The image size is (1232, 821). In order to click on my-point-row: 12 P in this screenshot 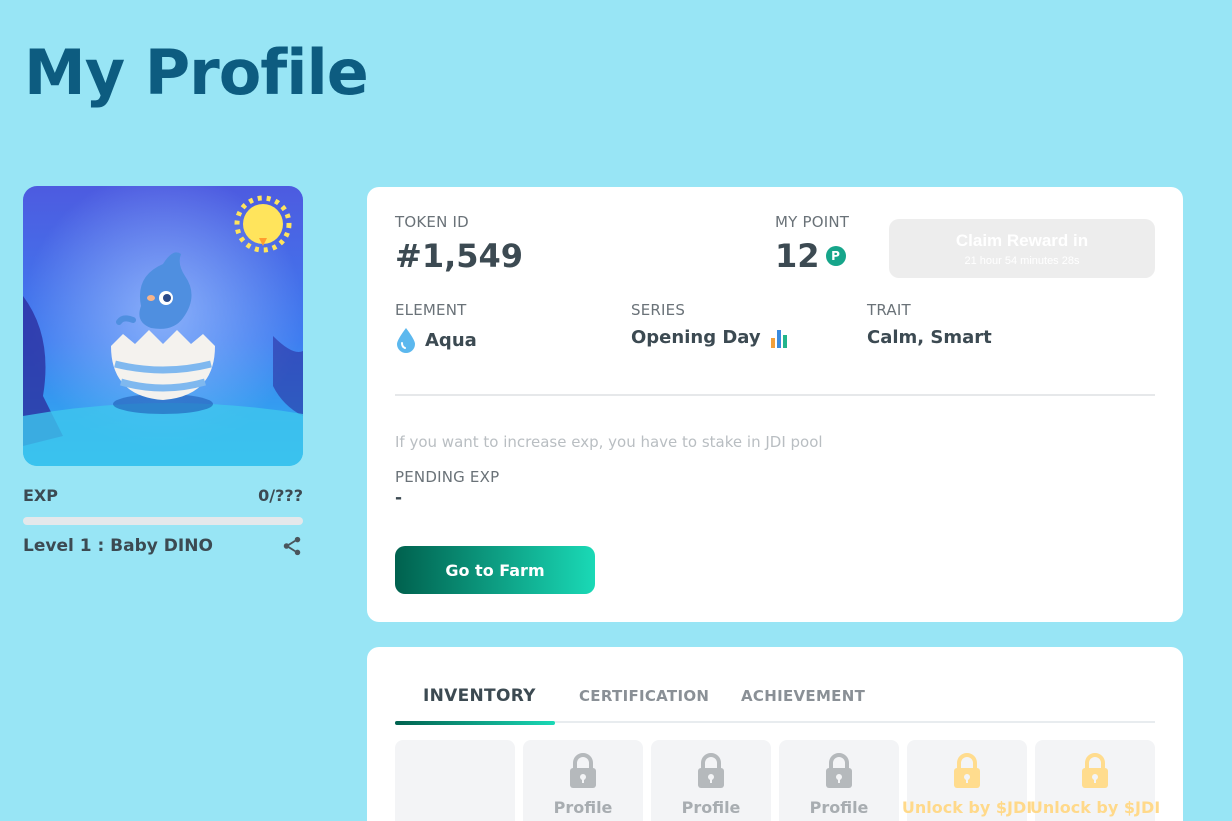, I will do `click(812, 256)`.